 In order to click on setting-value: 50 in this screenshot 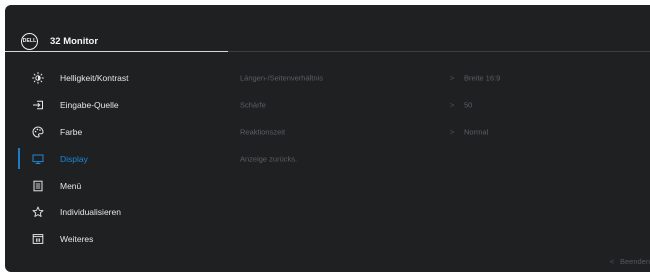, I will do `click(468, 105)`.